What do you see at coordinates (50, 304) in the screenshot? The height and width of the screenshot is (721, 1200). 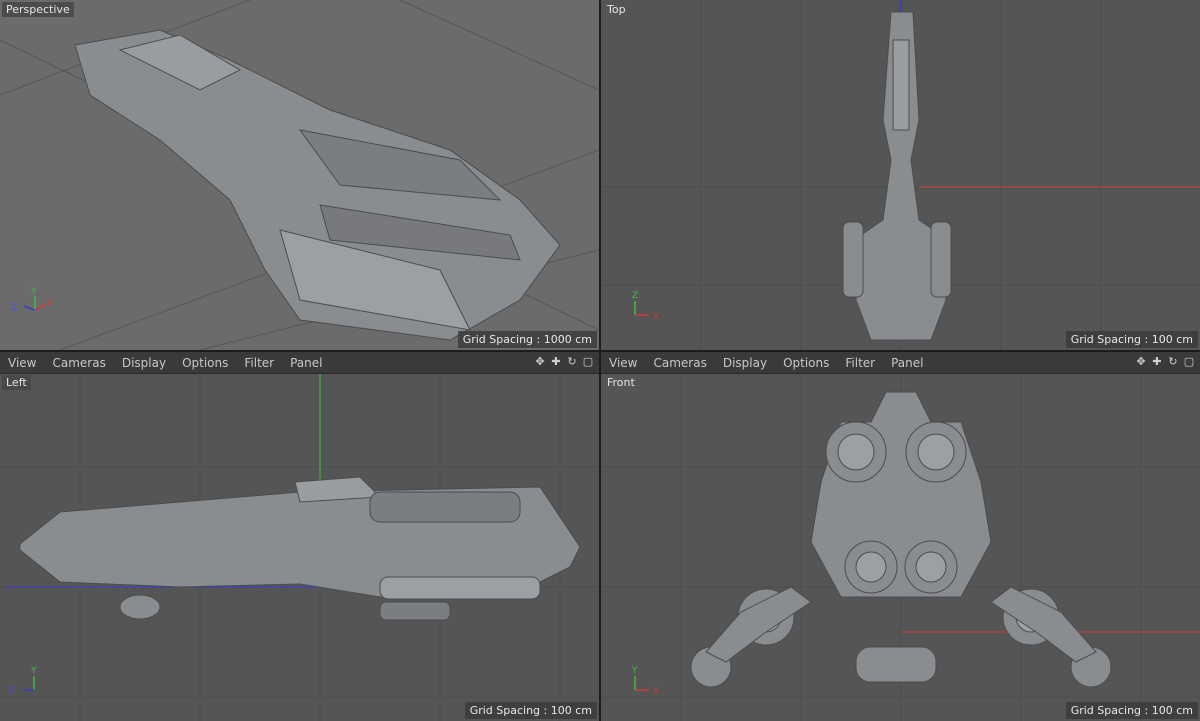 I see `axis-x-label: X` at bounding box center [50, 304].